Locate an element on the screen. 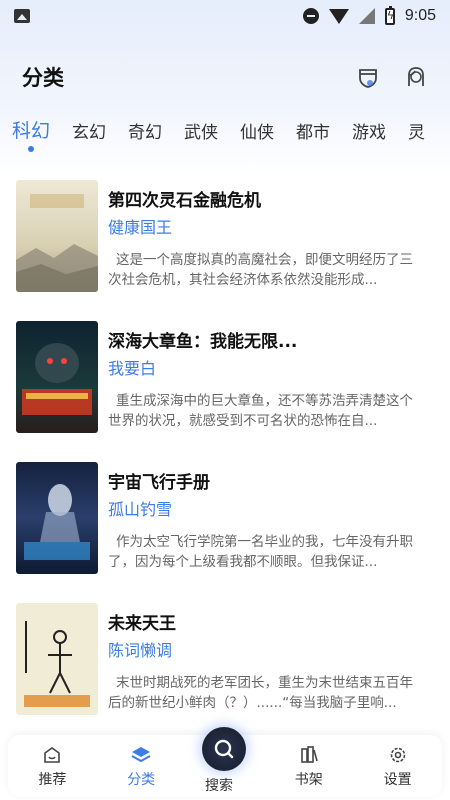 The height and width of the screenshot is (800, 450). wifi-icon is located at coordinates (338, 16).